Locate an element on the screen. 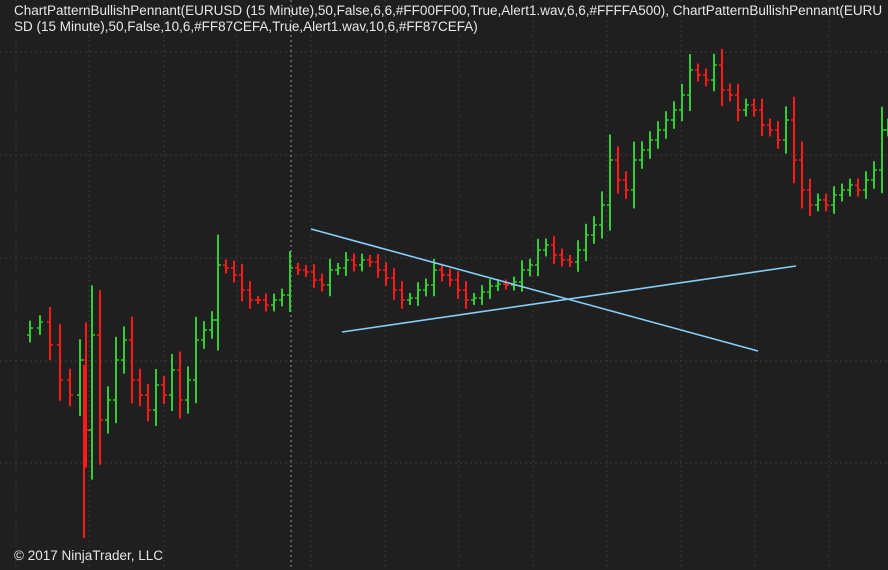  pennant-upper-trendline is located at coordinates (534, 290).